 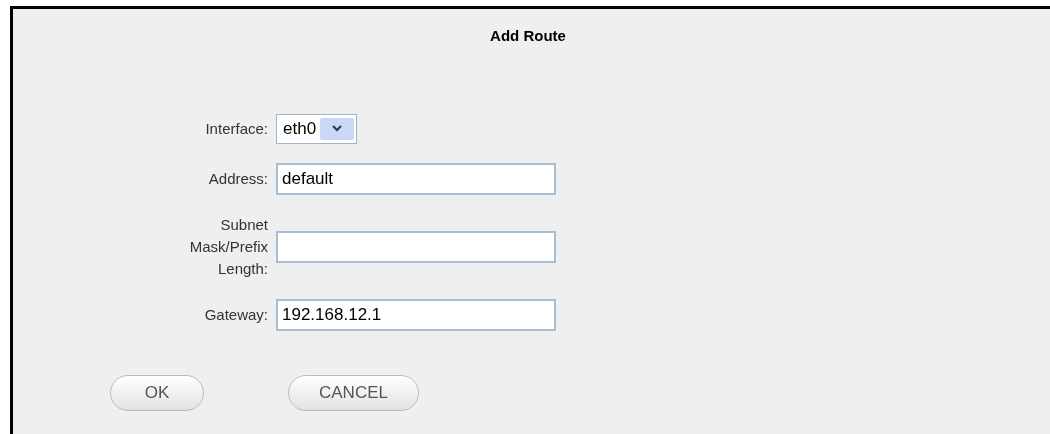 What do you see at coordinates (353, 392) in the screenshot?
I see `dialog-button: CANCEL` at bounding box center [353, 392].